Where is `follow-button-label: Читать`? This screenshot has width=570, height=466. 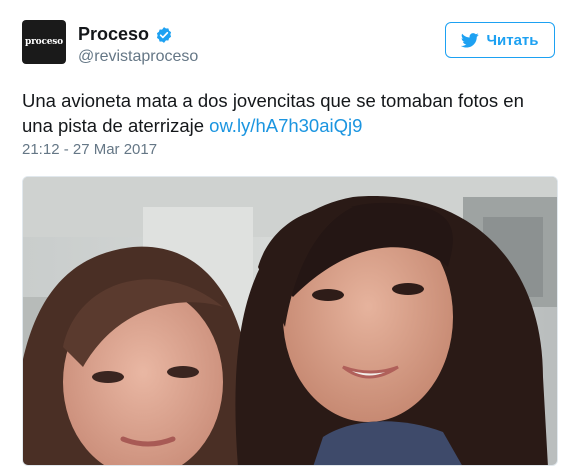
follow-button-label: Читать is located at coordinates (512, 40).